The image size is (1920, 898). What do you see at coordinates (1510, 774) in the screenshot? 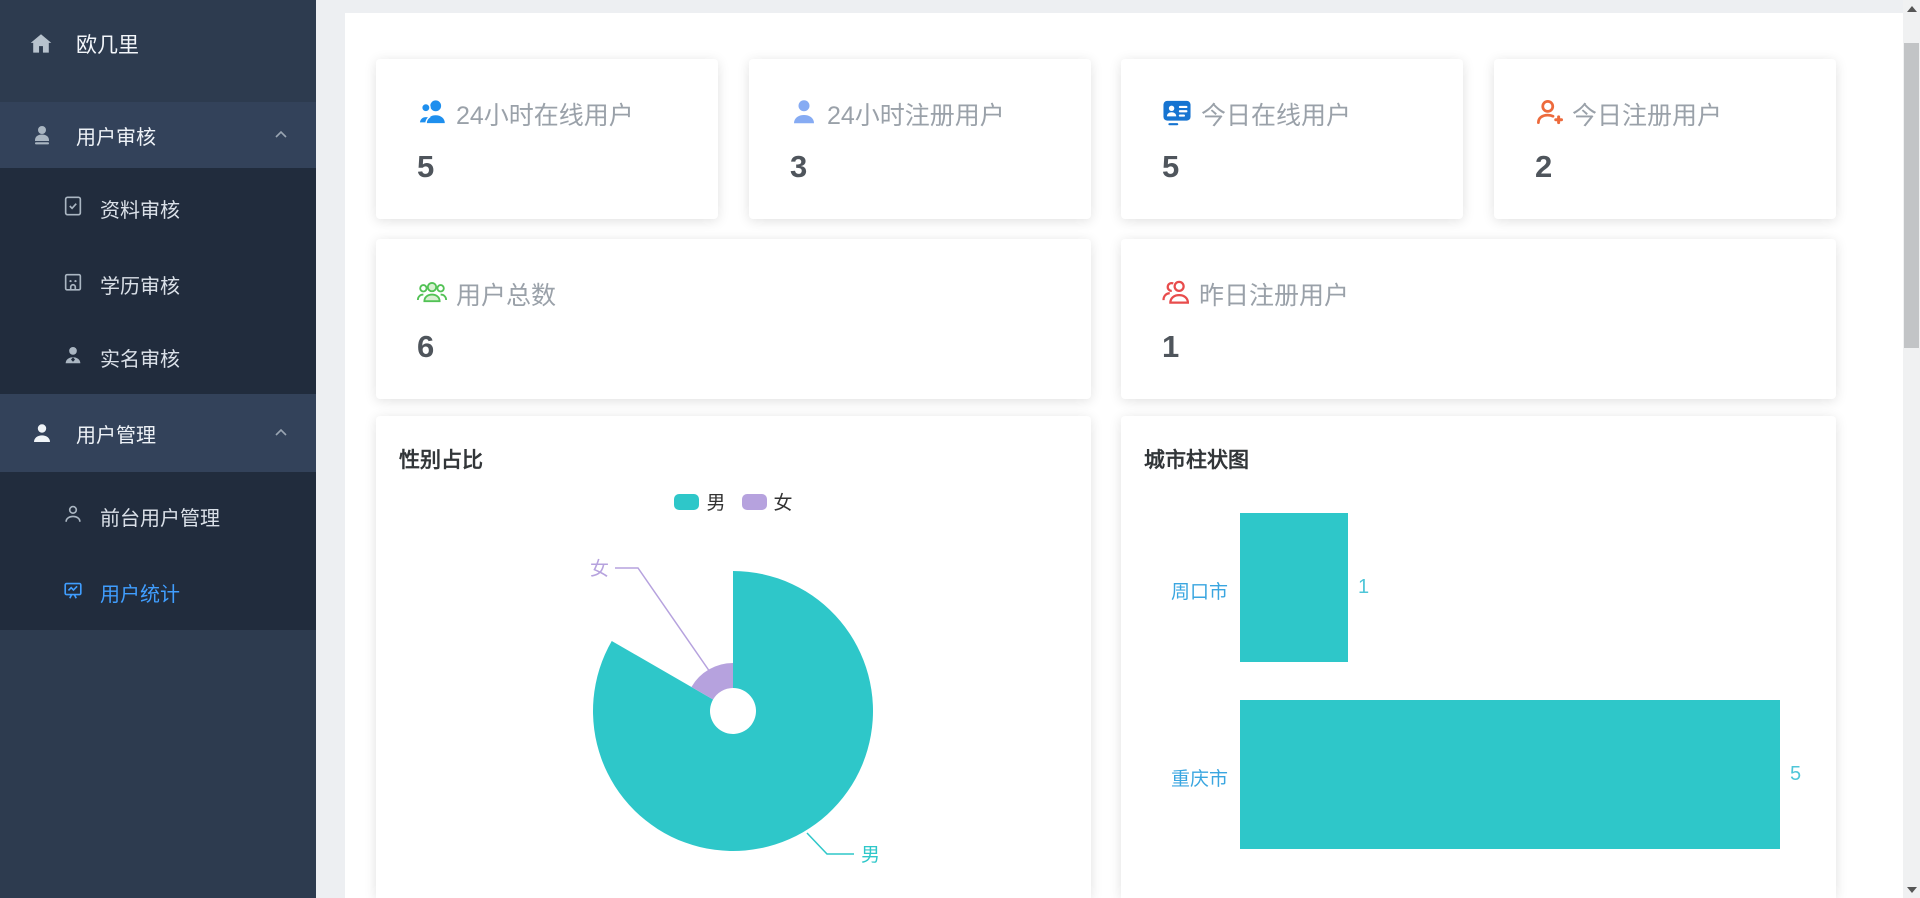
I see `bar-chongqing` at bounding box center [1510, 774].